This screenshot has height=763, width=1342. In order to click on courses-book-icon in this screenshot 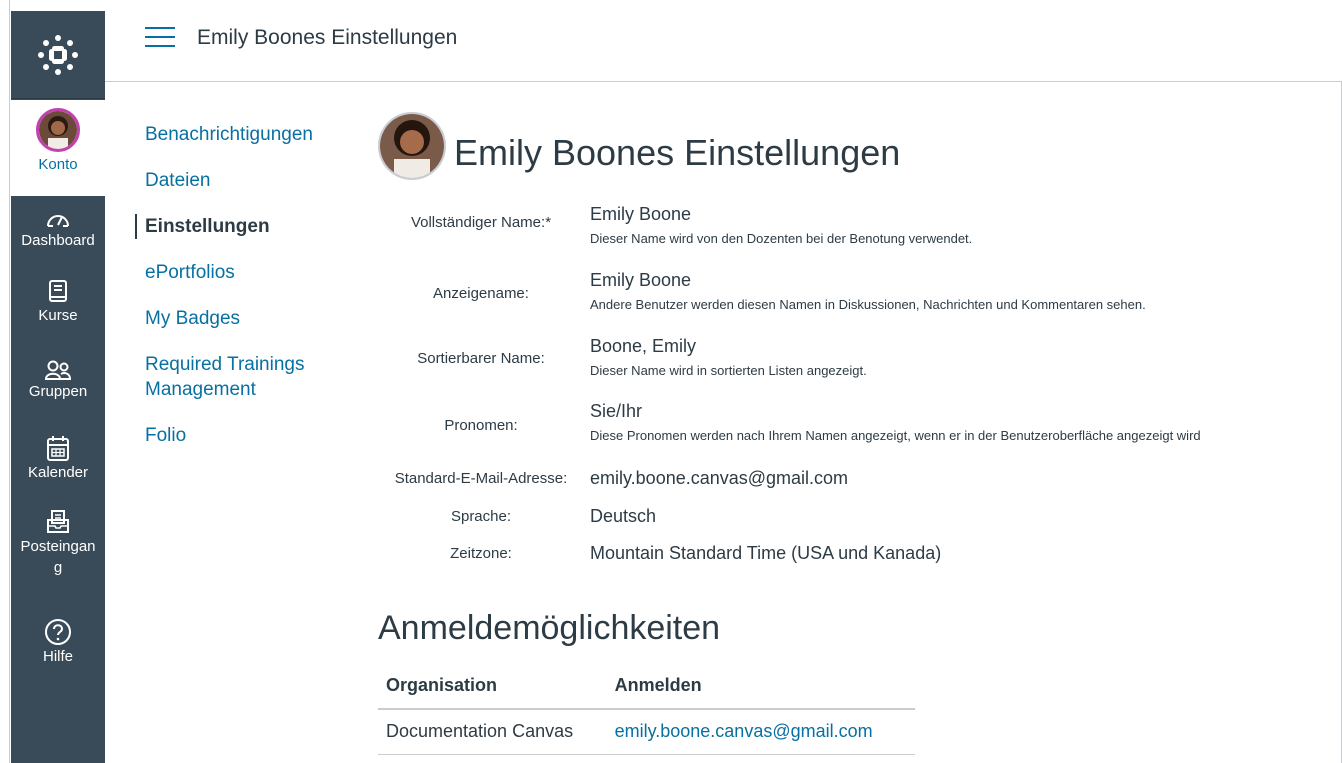, I will do `click(58, 291)`.